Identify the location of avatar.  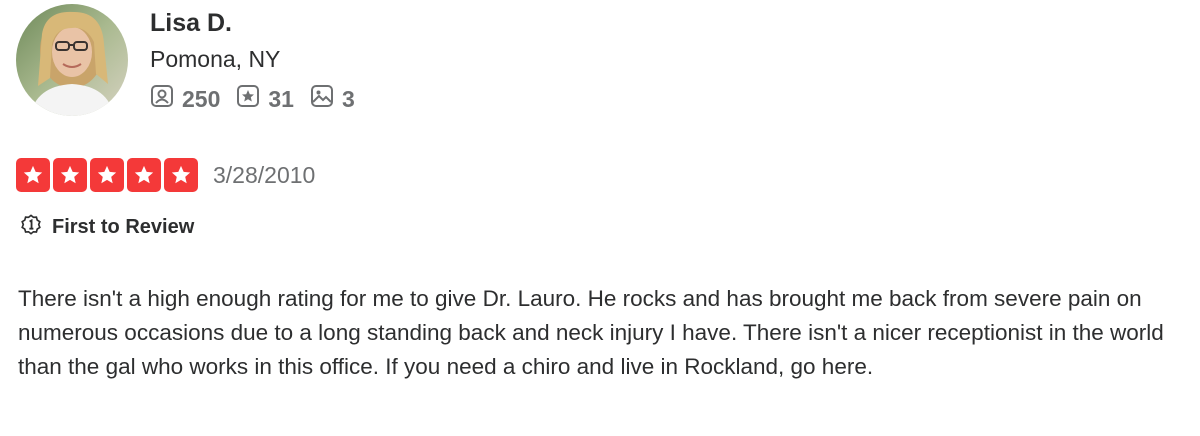
(72, 60).